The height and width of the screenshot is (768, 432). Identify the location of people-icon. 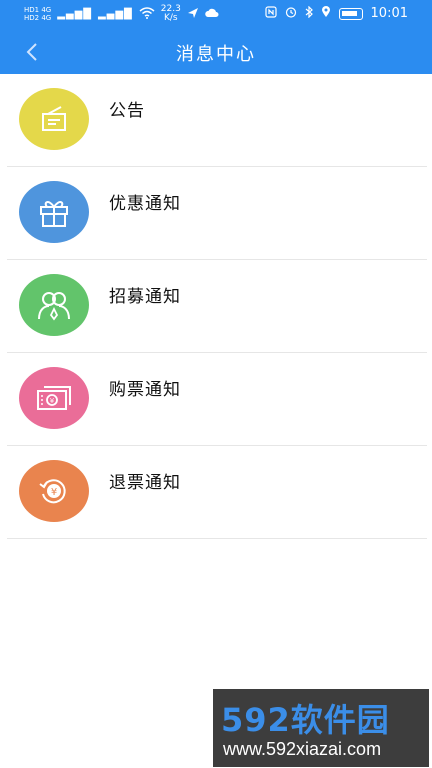
(54, 306).